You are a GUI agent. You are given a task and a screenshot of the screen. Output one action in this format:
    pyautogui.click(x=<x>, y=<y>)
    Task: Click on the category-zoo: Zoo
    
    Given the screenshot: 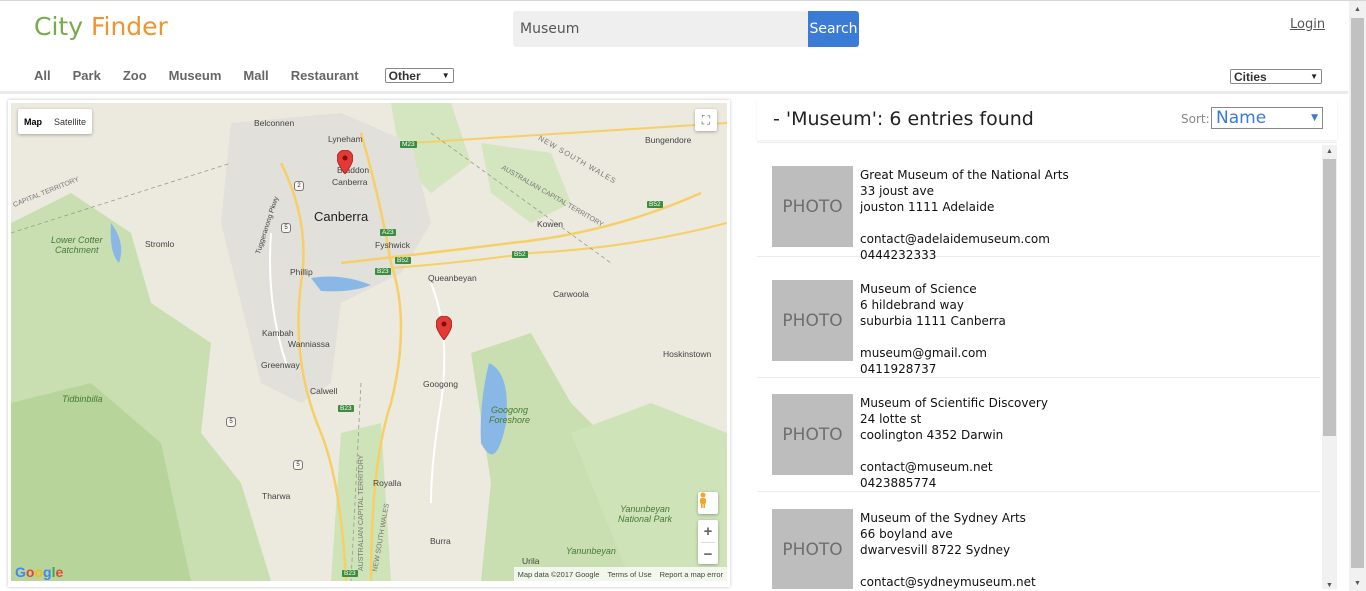 What is the action you would take?
    pyautogui.click(x=135, y=75)
    